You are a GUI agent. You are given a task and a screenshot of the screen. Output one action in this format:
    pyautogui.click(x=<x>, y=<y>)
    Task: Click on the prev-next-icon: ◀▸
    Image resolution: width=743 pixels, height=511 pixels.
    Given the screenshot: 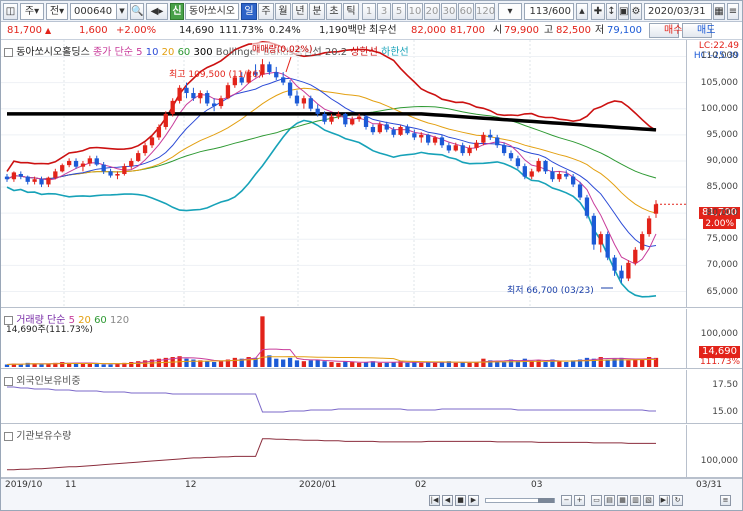 What is the action you would take?
    pyautogui.click(x=157, y=11)
    